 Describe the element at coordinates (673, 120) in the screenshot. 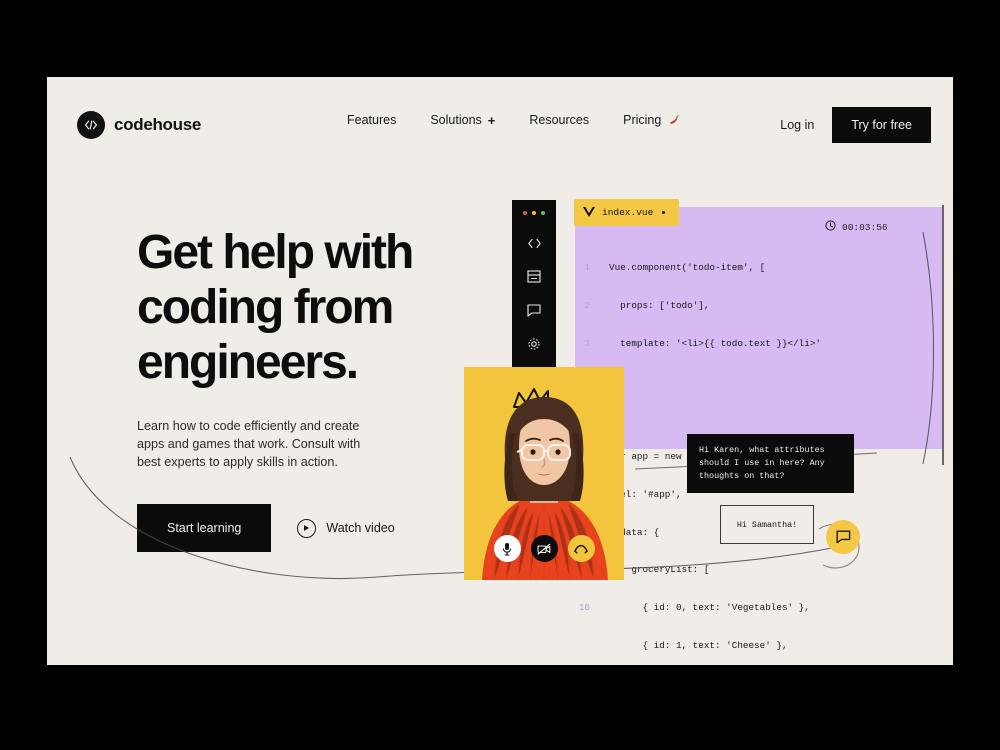

I see `chili-pepper-icon` at that location.